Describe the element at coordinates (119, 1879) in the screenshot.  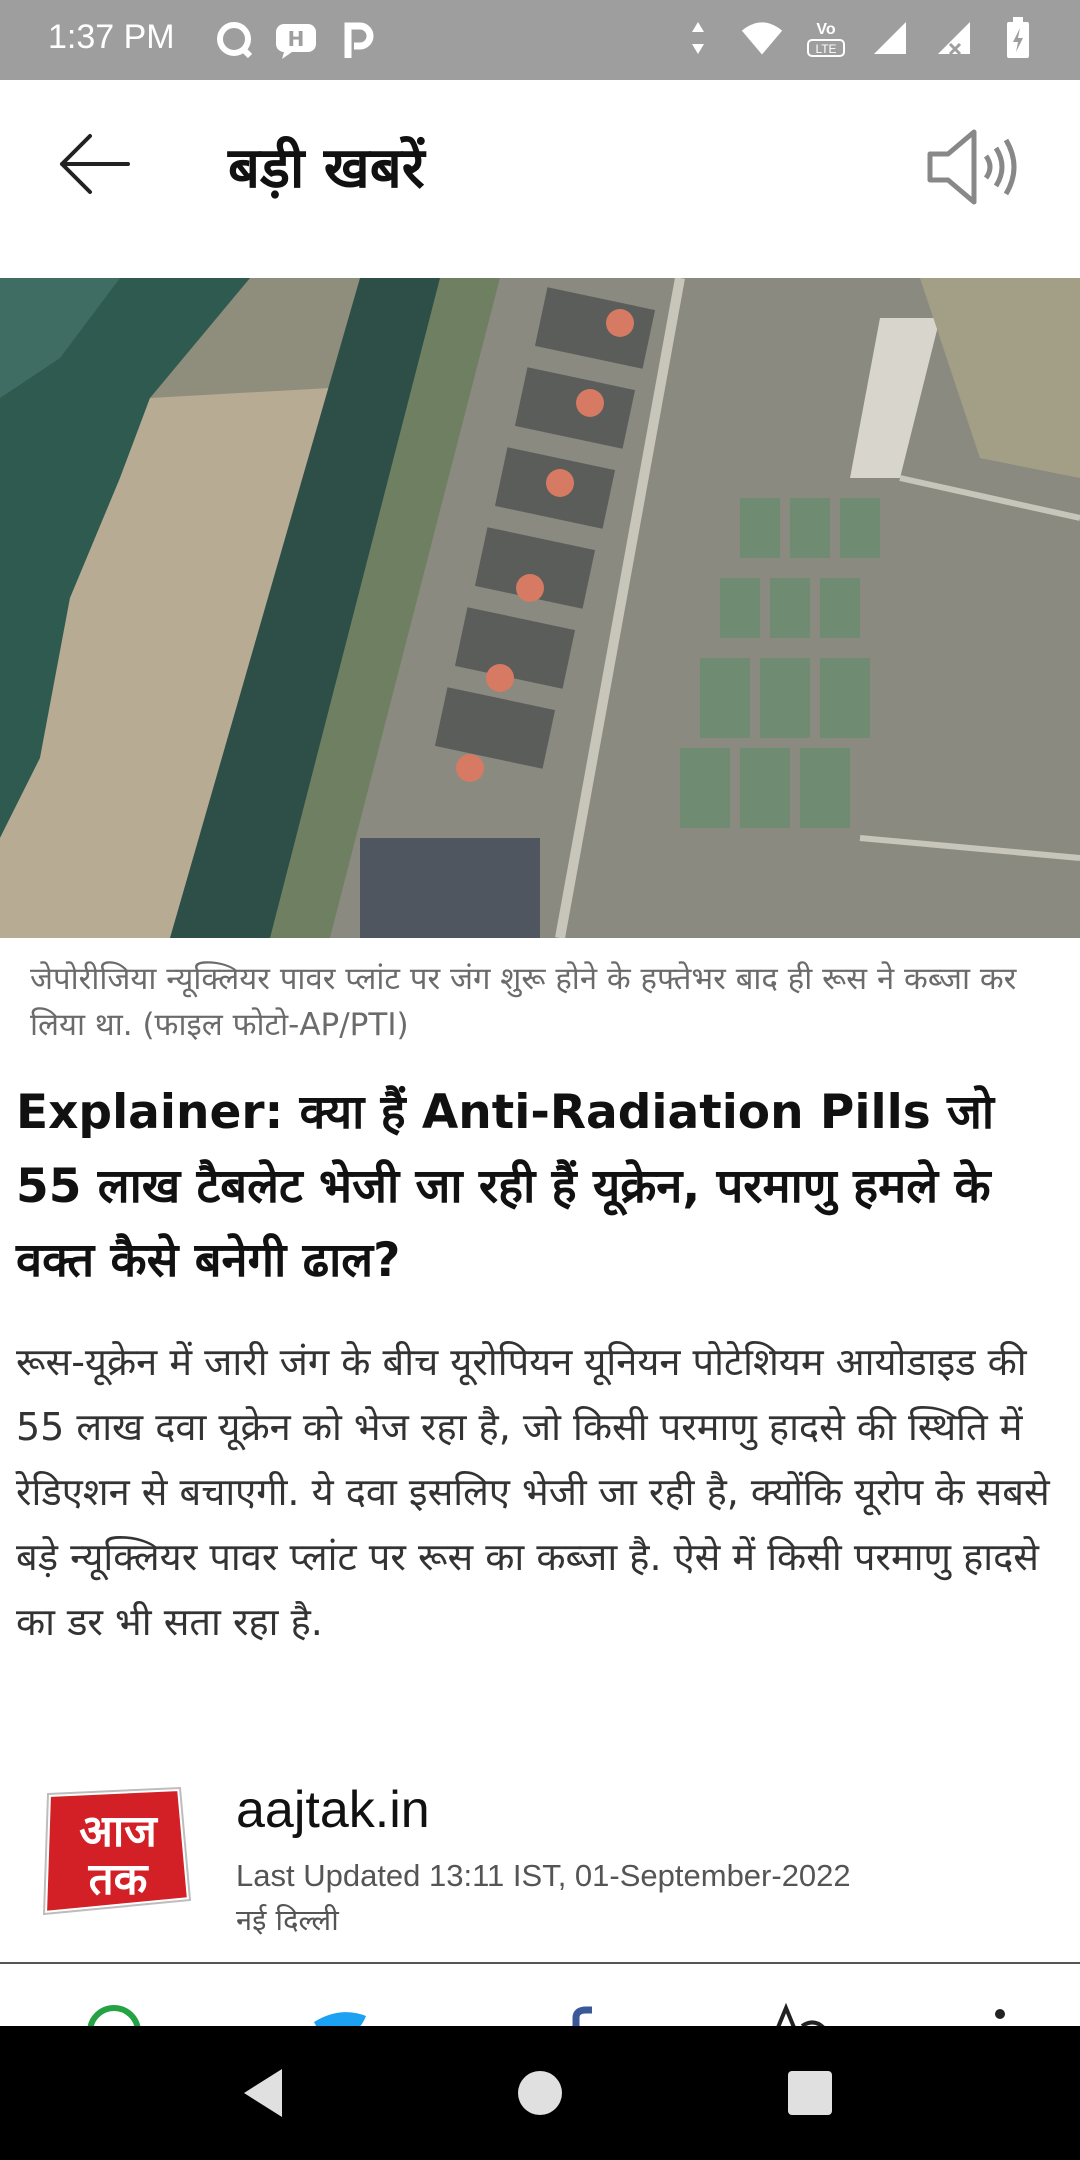
I see `svg-text: तक` at that location.